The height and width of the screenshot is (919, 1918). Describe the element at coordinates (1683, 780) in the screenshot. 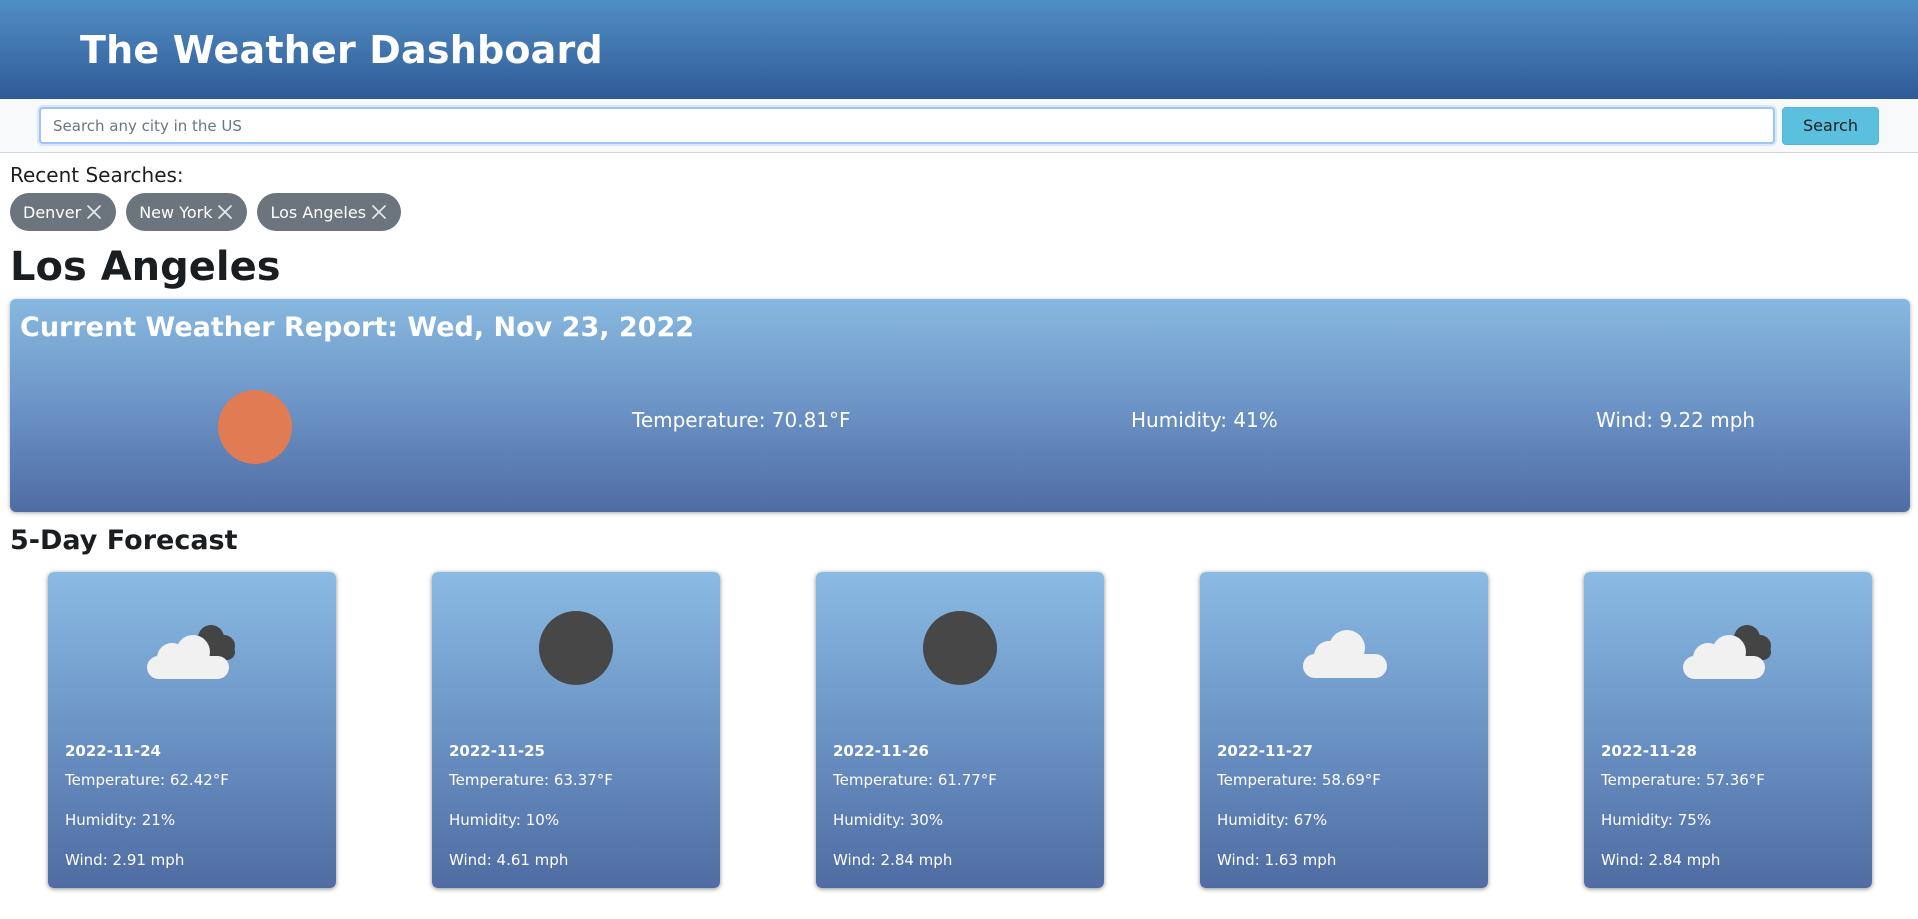

I see `forecast-temperature: Temperature: 57.36°F` at that location.